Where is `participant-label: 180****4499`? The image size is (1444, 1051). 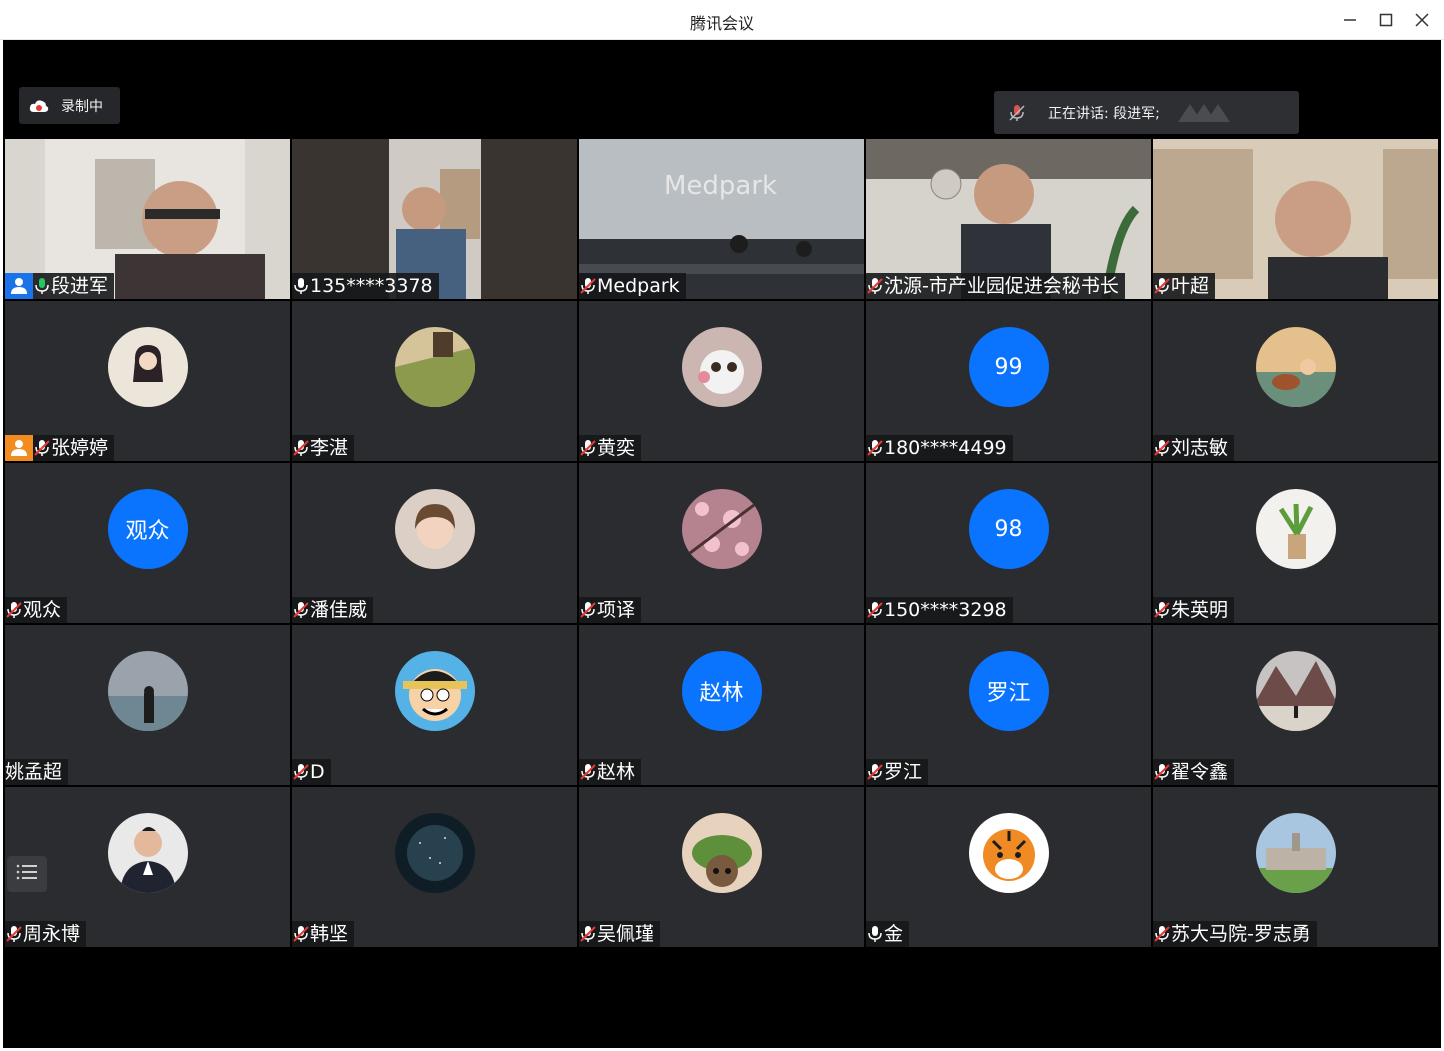
participant-label: 180****4499 is located at coordinates (939, 448).